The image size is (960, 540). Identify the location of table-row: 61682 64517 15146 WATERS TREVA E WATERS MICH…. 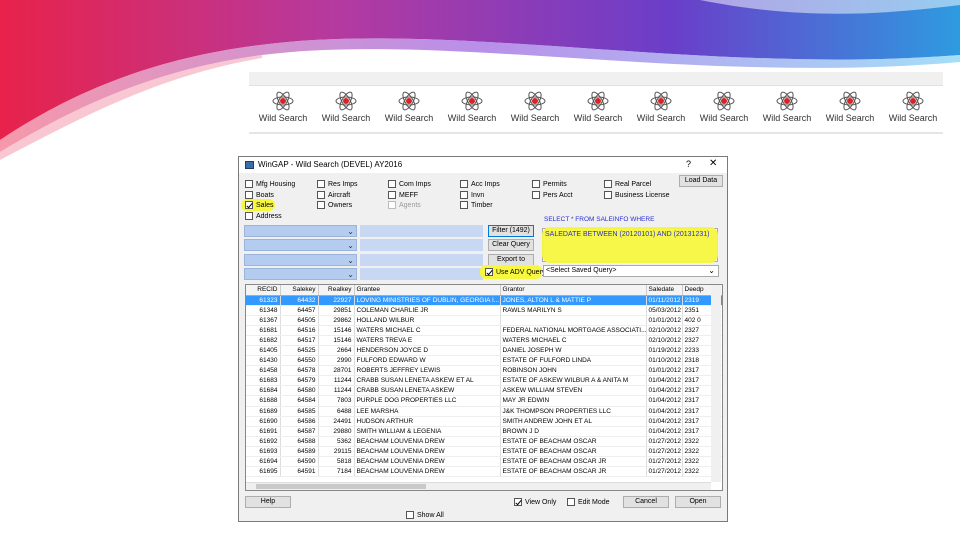
(484, 340).